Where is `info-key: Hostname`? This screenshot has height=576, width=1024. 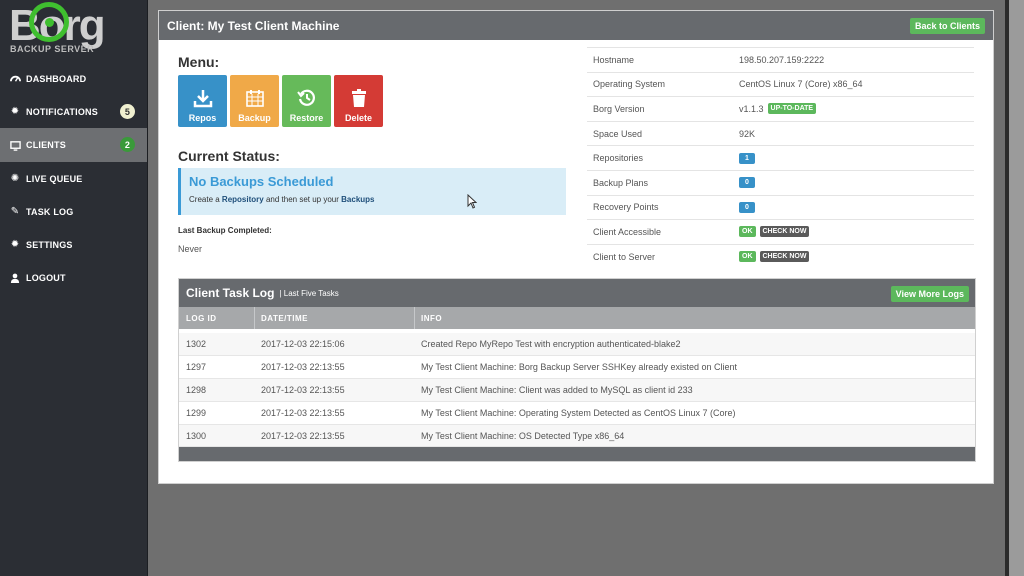
info-key: Hostname is located at coordinates (614, 59).